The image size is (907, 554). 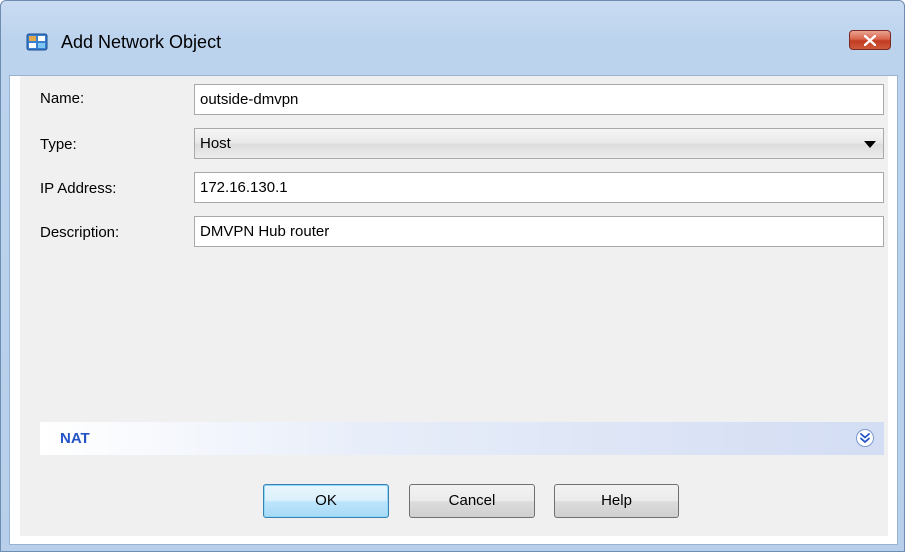 I want to click on window-title: Add Network Object, so click(x=141, y=42).